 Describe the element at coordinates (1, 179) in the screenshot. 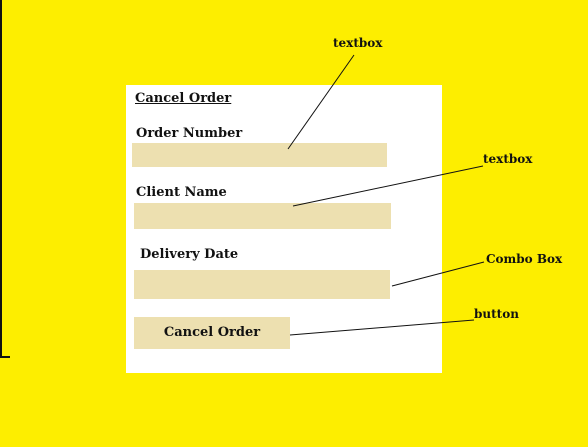

I see `left-edge-mark` at that location.